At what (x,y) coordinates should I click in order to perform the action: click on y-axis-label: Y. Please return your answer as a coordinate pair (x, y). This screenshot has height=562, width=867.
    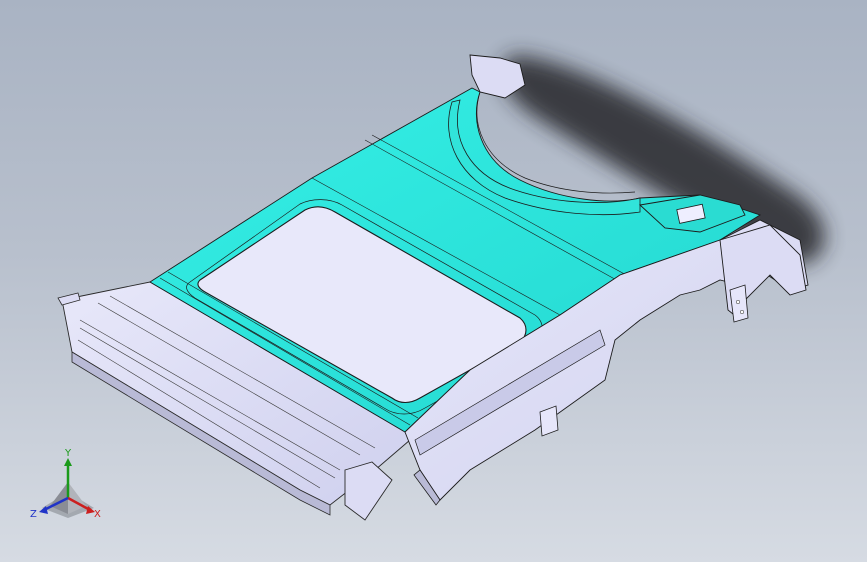
    Looking at the image, I should click on (68, 453).